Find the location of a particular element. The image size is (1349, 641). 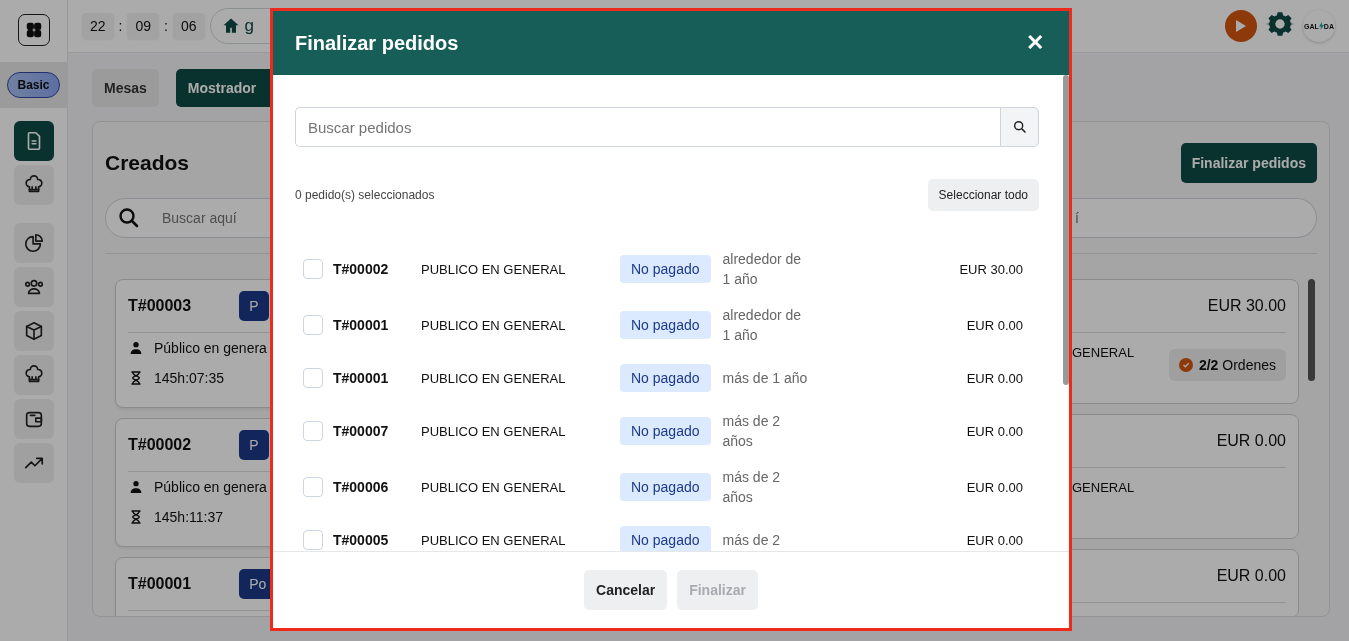

clock-hours: 22 is located at coordinates (98, 26).